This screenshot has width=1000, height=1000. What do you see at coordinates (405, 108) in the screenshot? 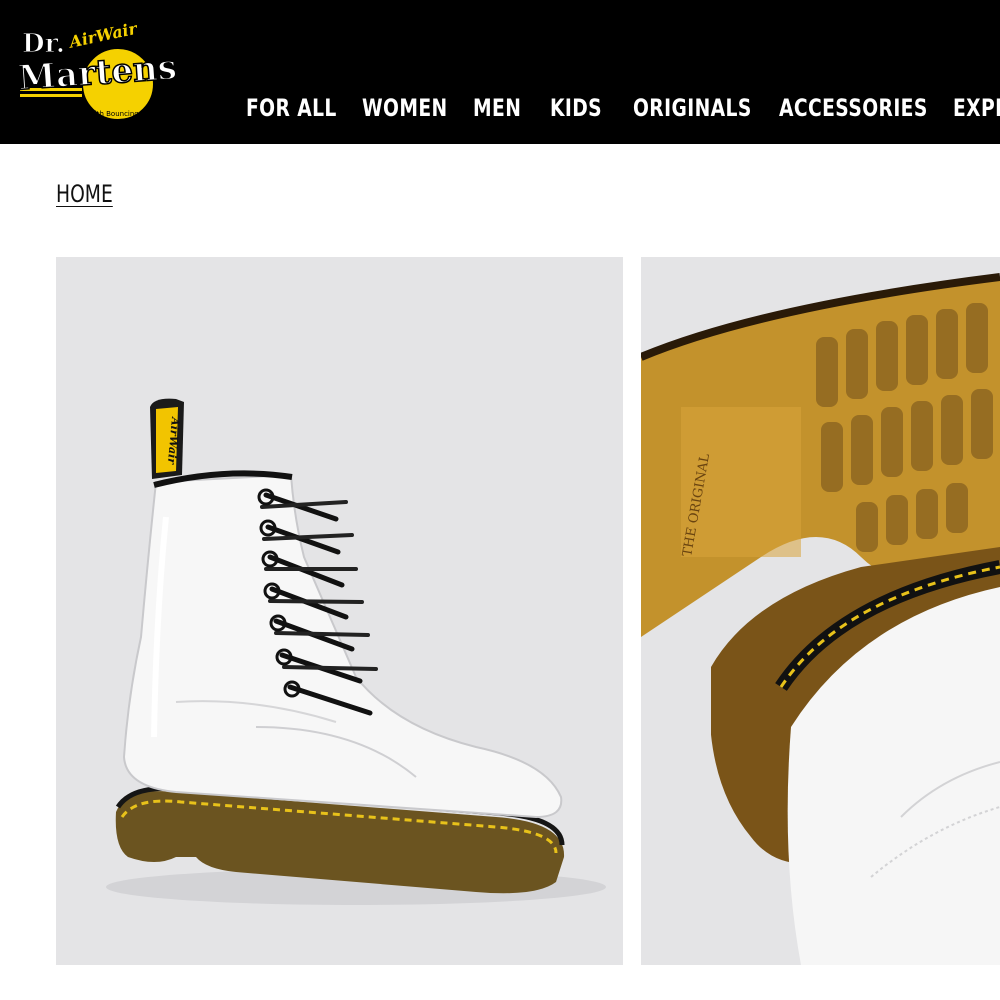
I see `nav-women: WOMEN` at bounding box center [405, 108].